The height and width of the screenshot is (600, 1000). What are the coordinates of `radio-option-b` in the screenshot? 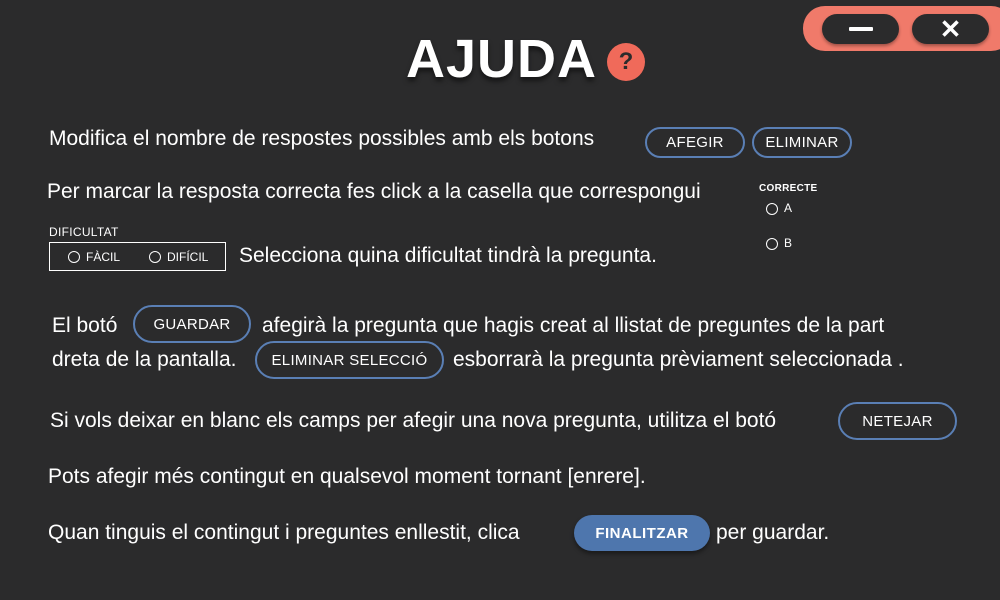 It's located at (772, 244).